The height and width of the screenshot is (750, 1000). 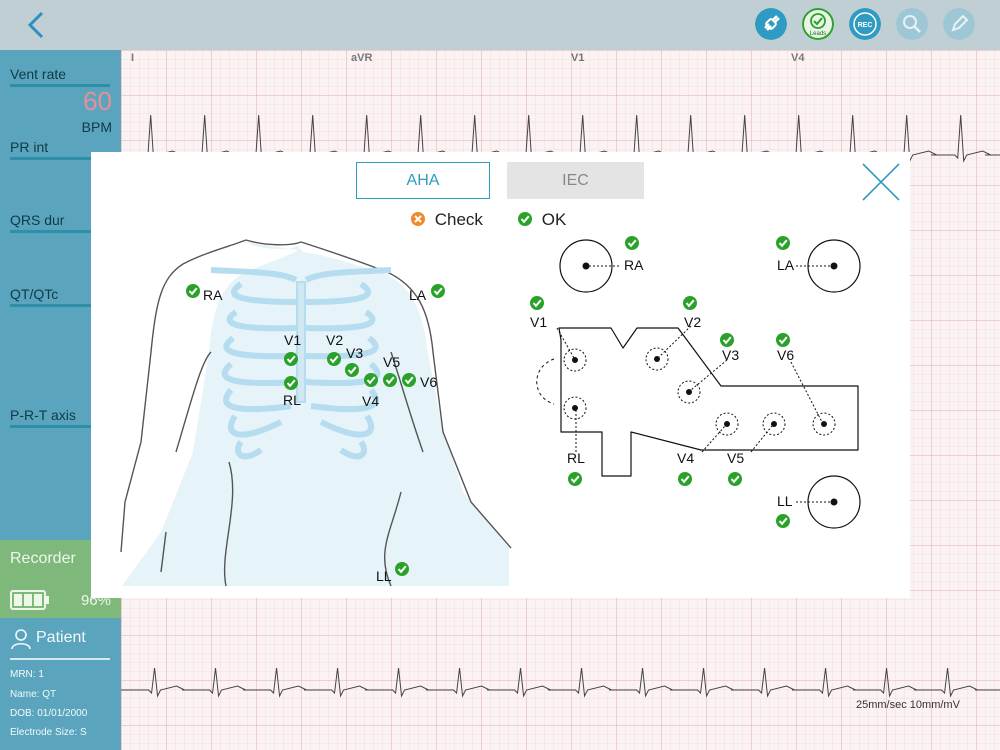 I want to click on top-bar: Leads REC, so click(x=500, y=25).